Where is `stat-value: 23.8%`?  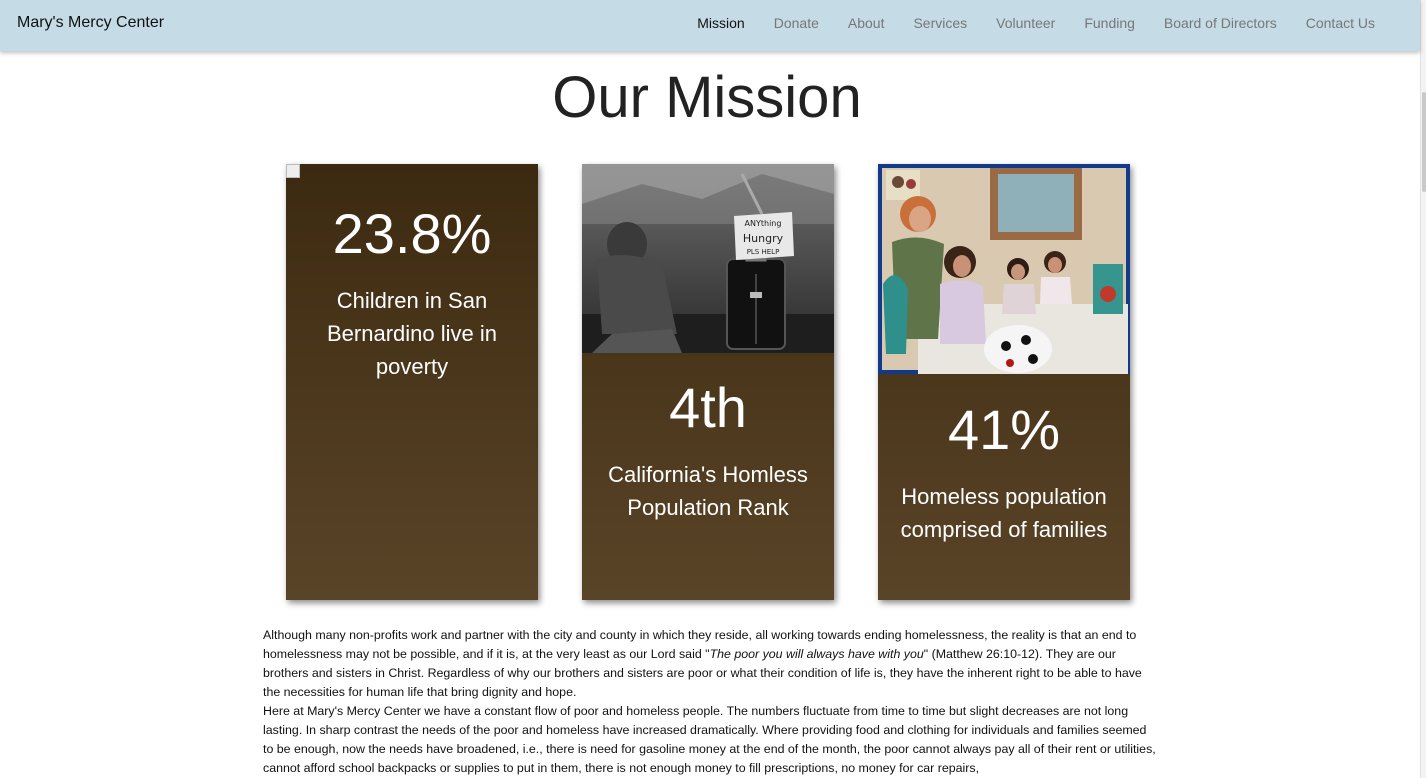 stat-value: 23.8% is located at coordinates (412, 233).